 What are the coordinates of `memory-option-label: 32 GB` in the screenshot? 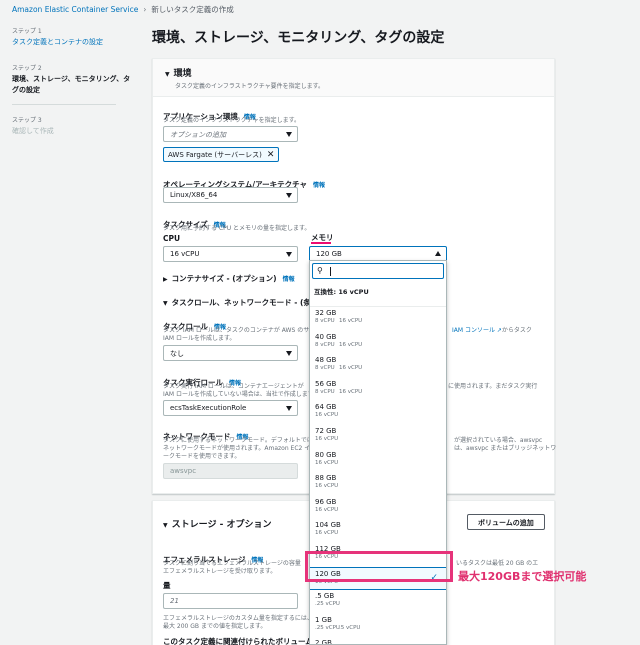 It's located at (326, 313).